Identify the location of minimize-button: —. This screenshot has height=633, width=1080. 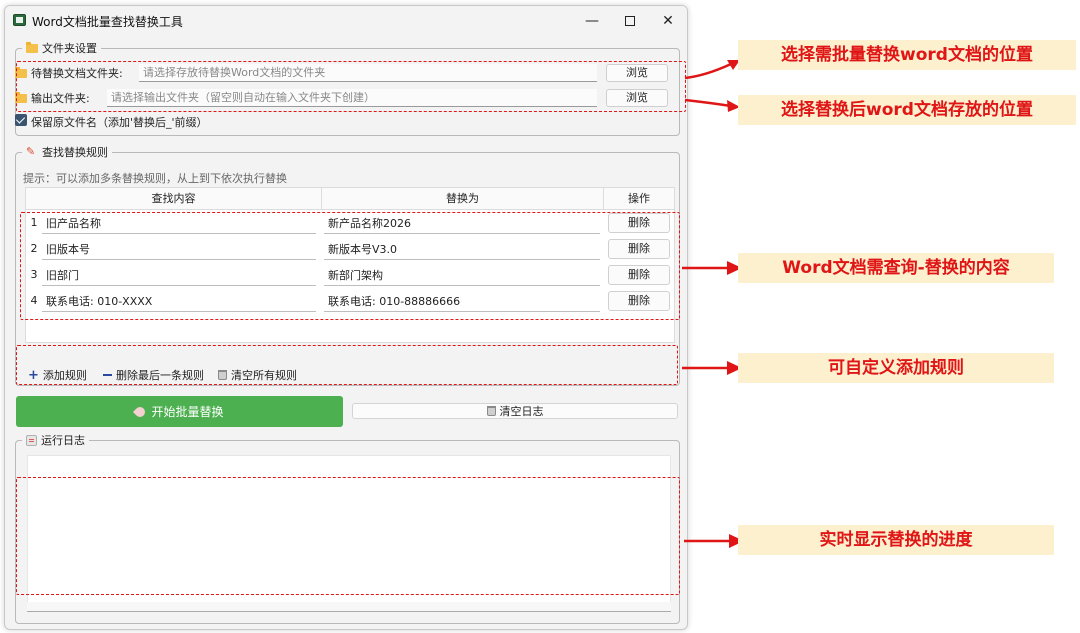
(592, 21).